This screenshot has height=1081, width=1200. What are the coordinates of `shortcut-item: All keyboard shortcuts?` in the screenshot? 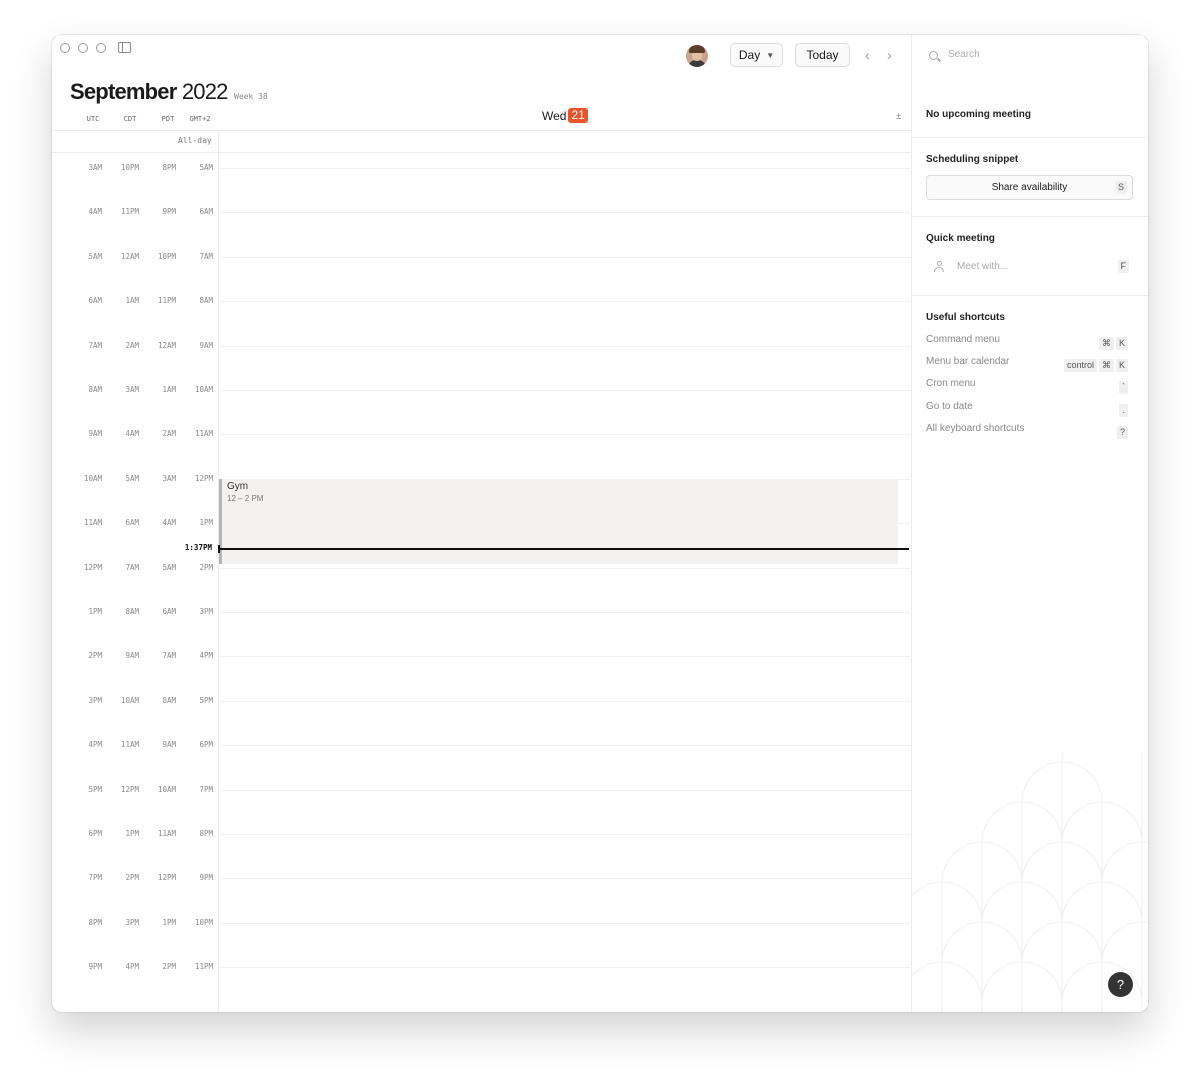 It's located at (1027, 430).